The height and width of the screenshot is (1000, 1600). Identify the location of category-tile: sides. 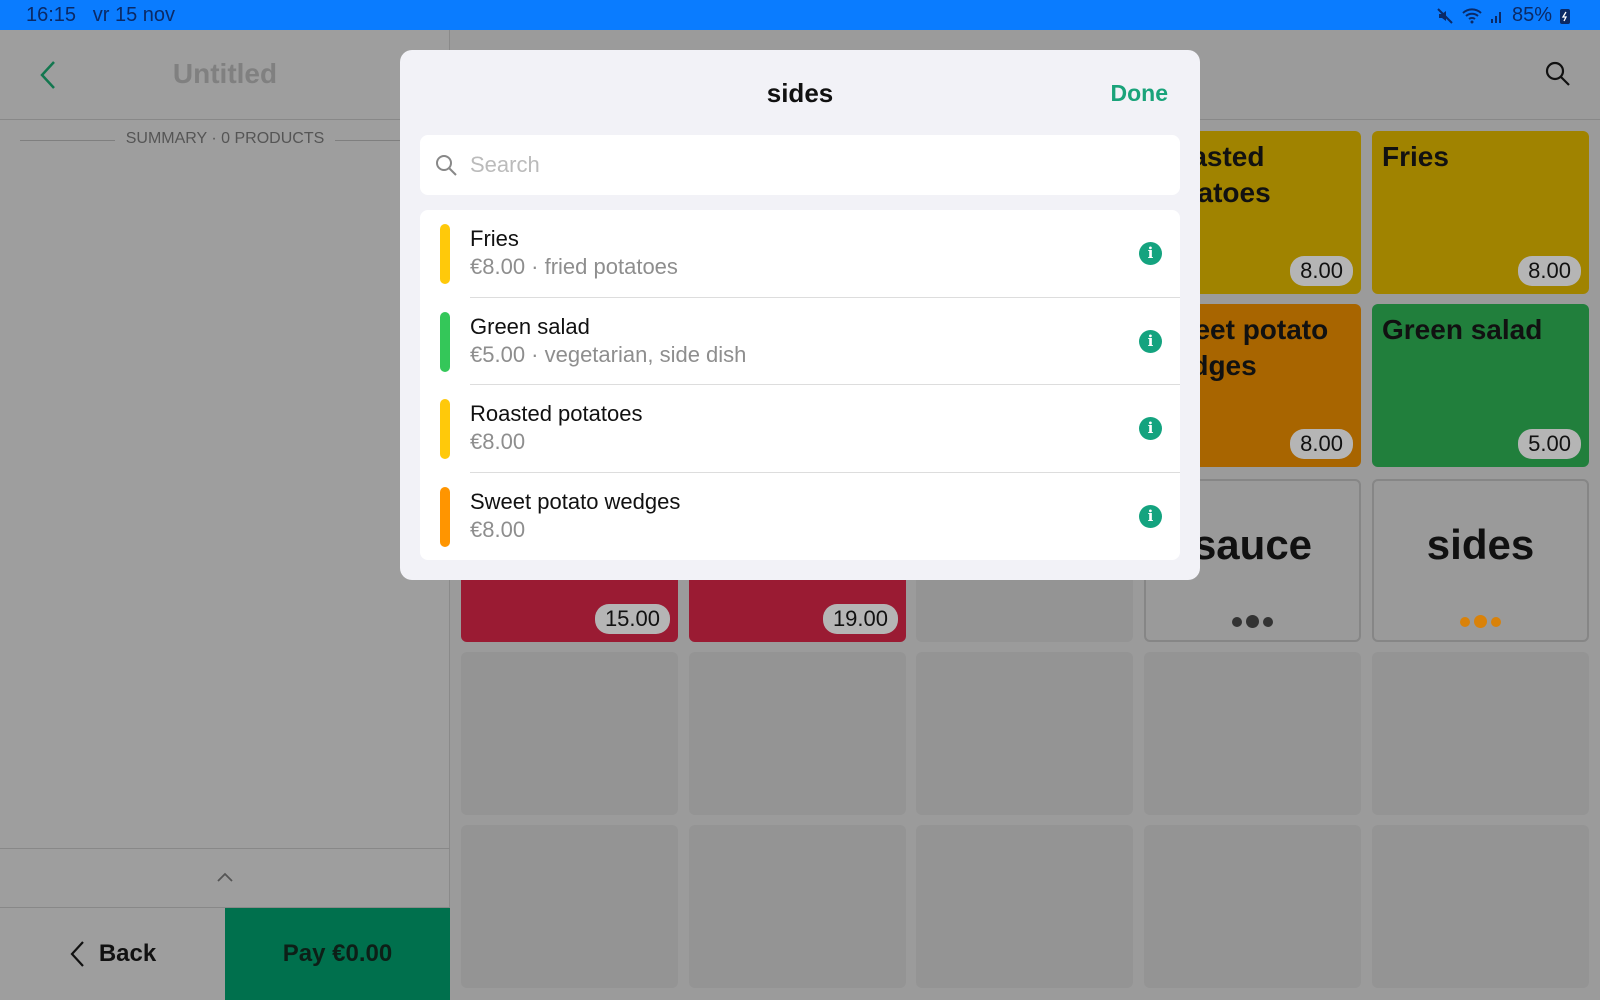
(1480, 560).